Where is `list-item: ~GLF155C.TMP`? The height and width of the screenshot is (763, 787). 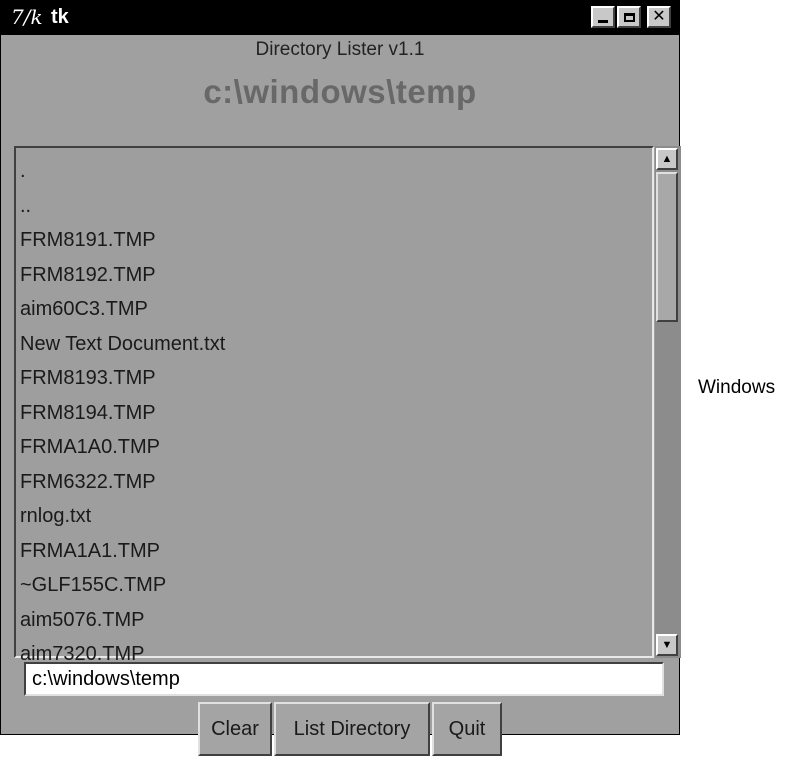
list-item: ~GLF155C.TMP is located at coordinates (122, 585).